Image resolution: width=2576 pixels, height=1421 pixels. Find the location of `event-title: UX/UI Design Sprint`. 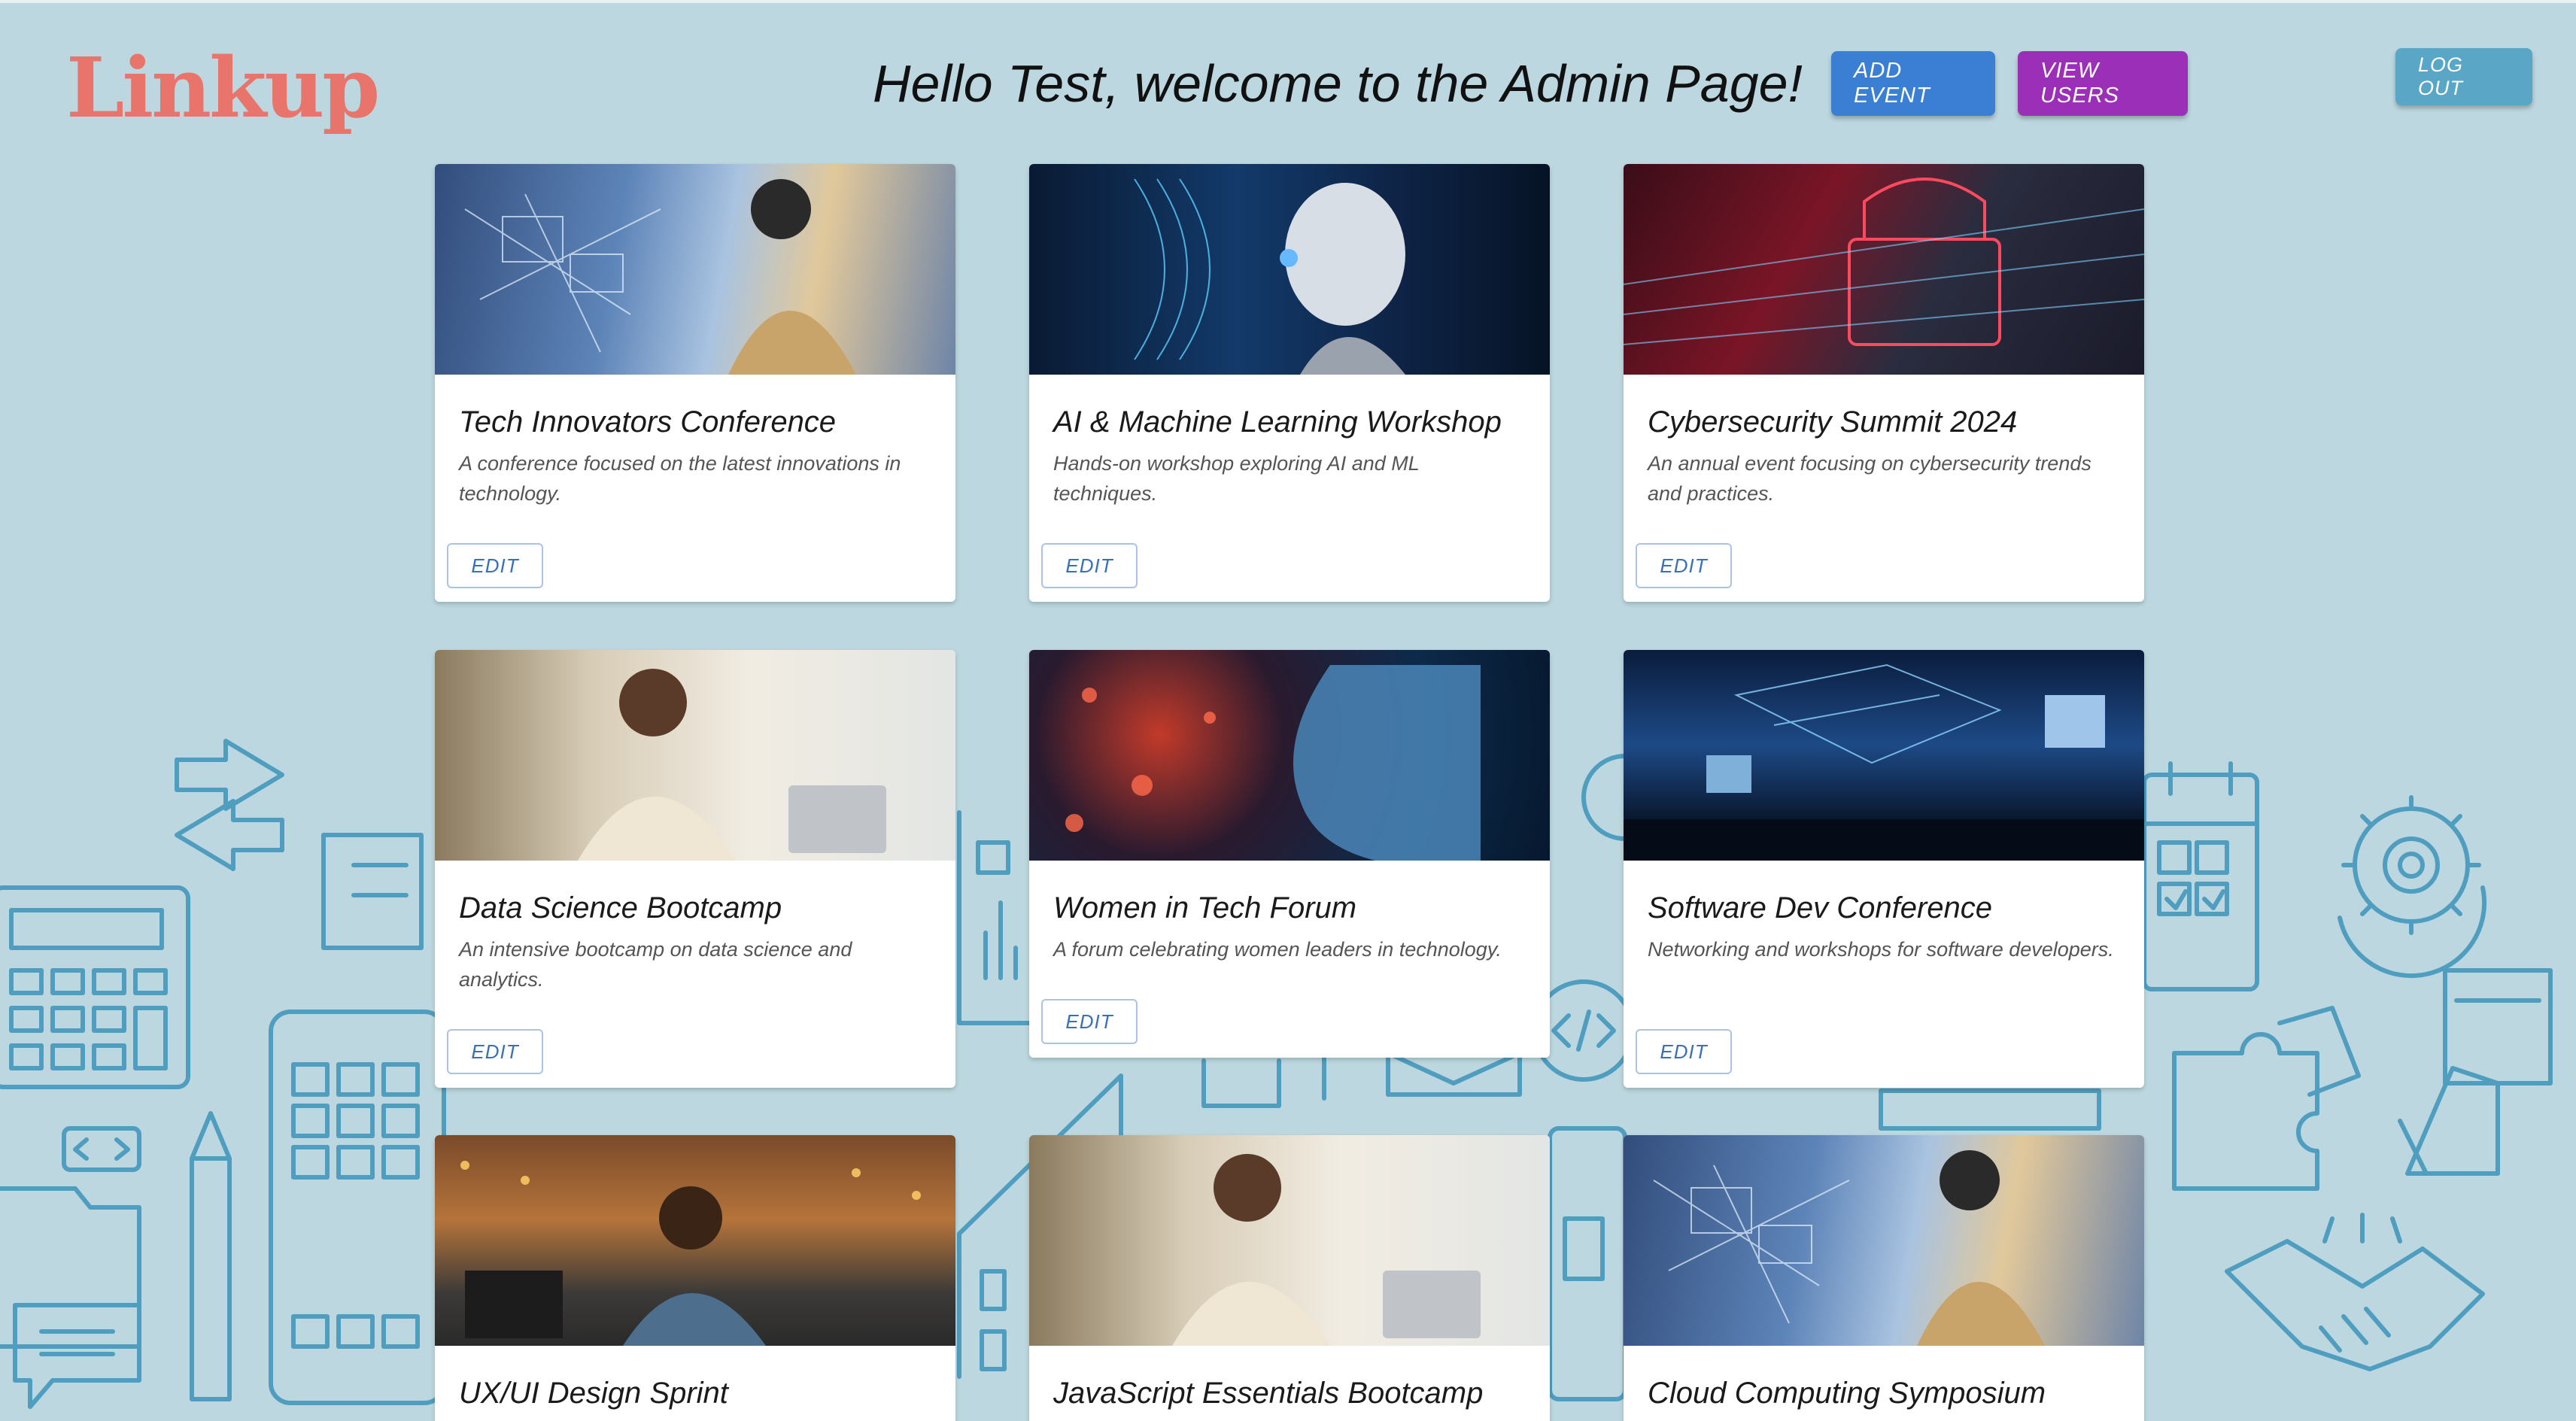

event-title: UX/UI Design Sprint is located at coordinates (593, 1393).